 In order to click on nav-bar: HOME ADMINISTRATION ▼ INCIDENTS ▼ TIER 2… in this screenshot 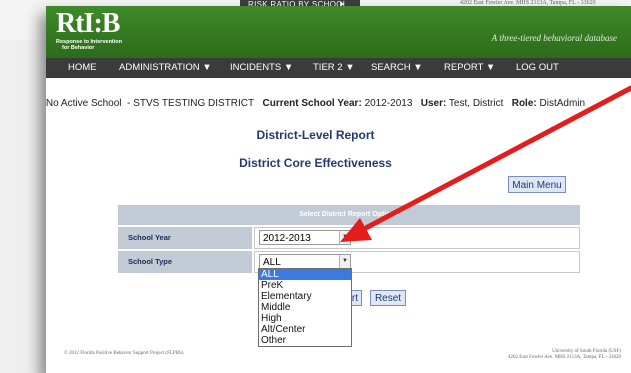, I will do `click(338, 68)`.